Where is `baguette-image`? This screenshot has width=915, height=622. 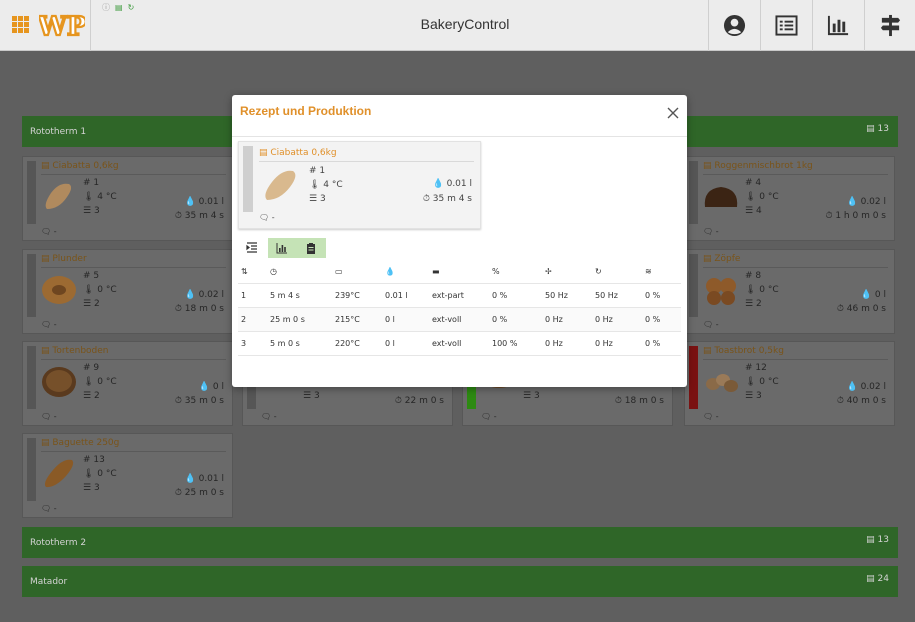 baguette-image is located at coordinates (59, 473).